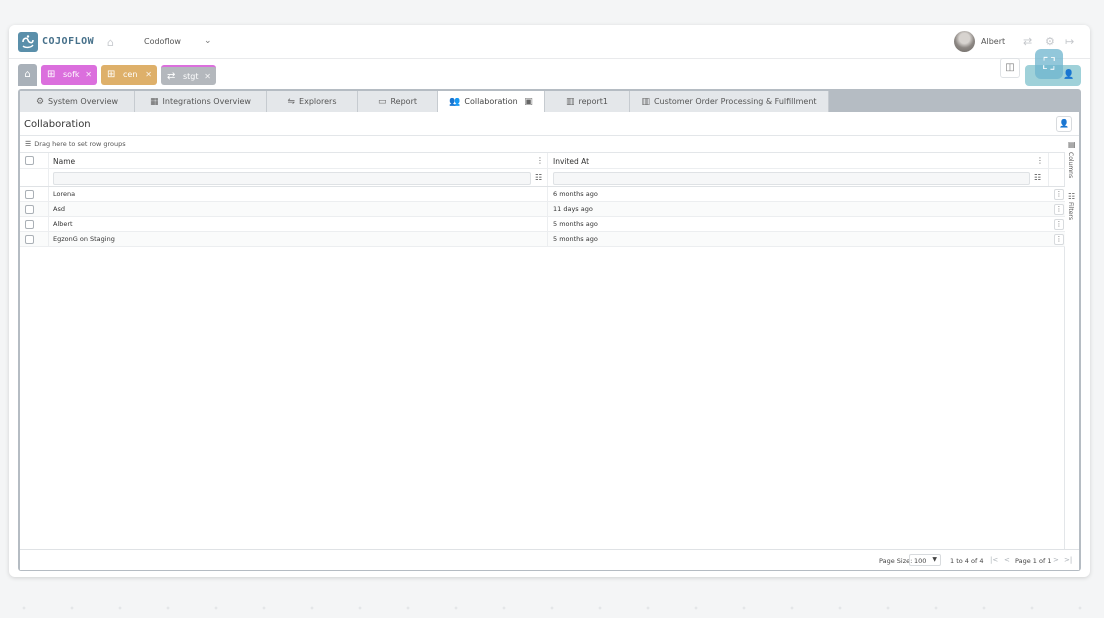 The width and height of the screenshot is (1104, 618). What do you see at coordinates (51, 74) in the screenshot?
I see `grid-icon: ⊞` at bounding box center [51, 74].